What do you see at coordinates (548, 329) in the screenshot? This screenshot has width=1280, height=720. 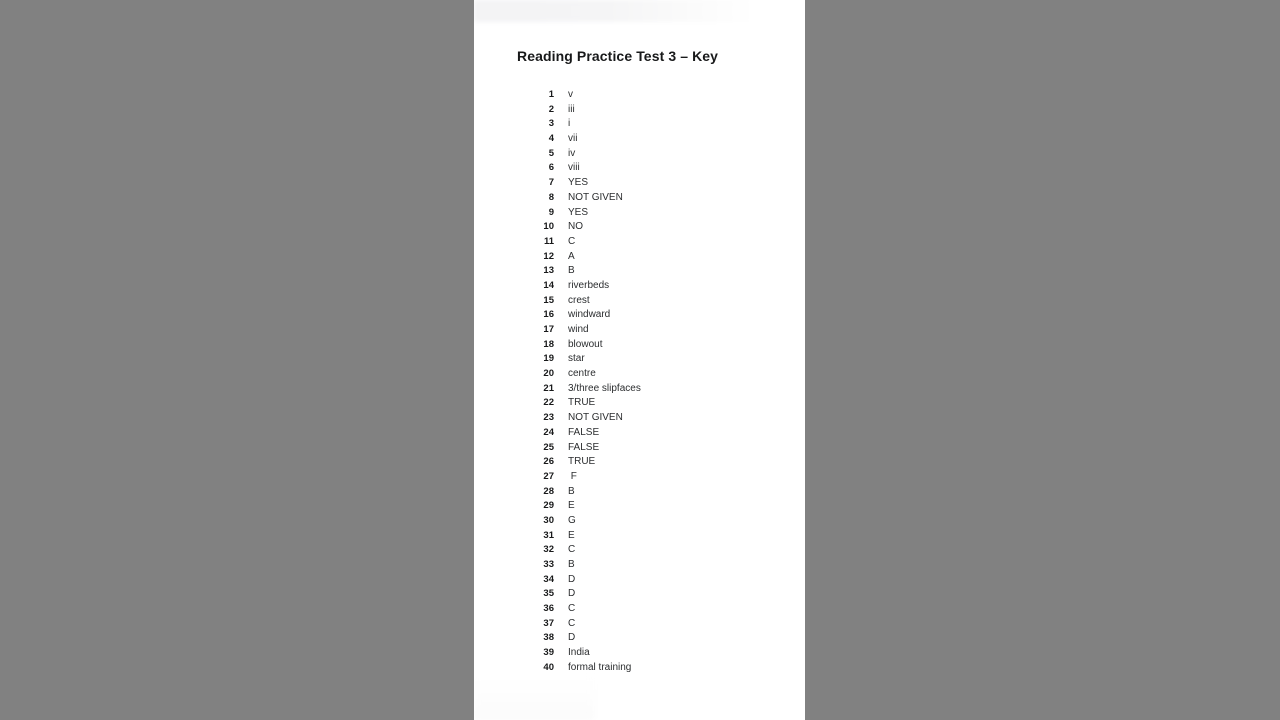 I see `answer-number: 17` at bounding box center [548, 329].